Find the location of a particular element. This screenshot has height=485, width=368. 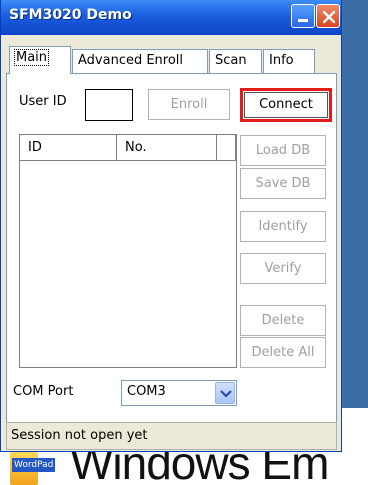

wordpad-label: WordPad is located at coordinates (34, 465).